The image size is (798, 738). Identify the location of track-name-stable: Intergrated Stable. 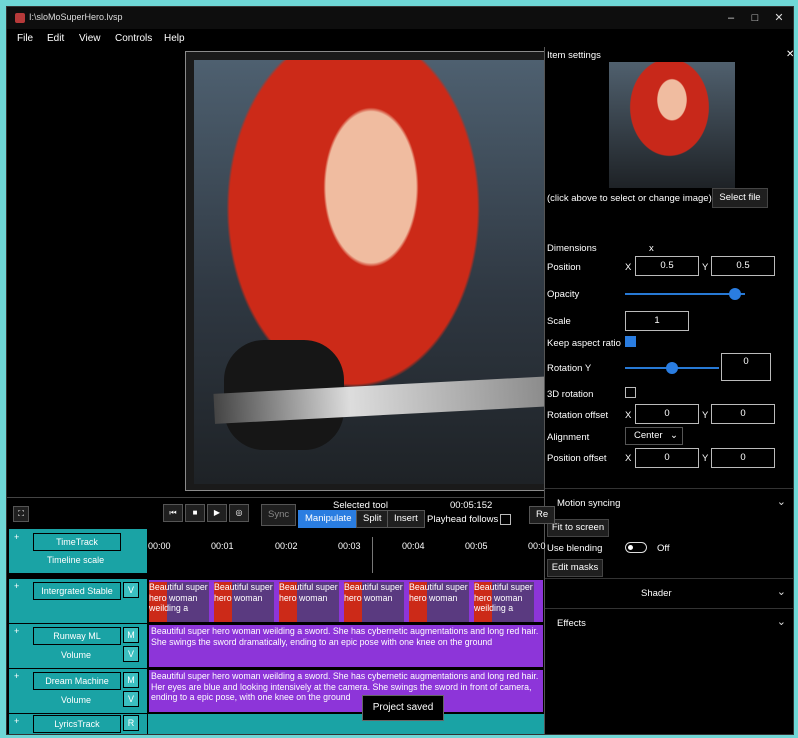
(77, 591).